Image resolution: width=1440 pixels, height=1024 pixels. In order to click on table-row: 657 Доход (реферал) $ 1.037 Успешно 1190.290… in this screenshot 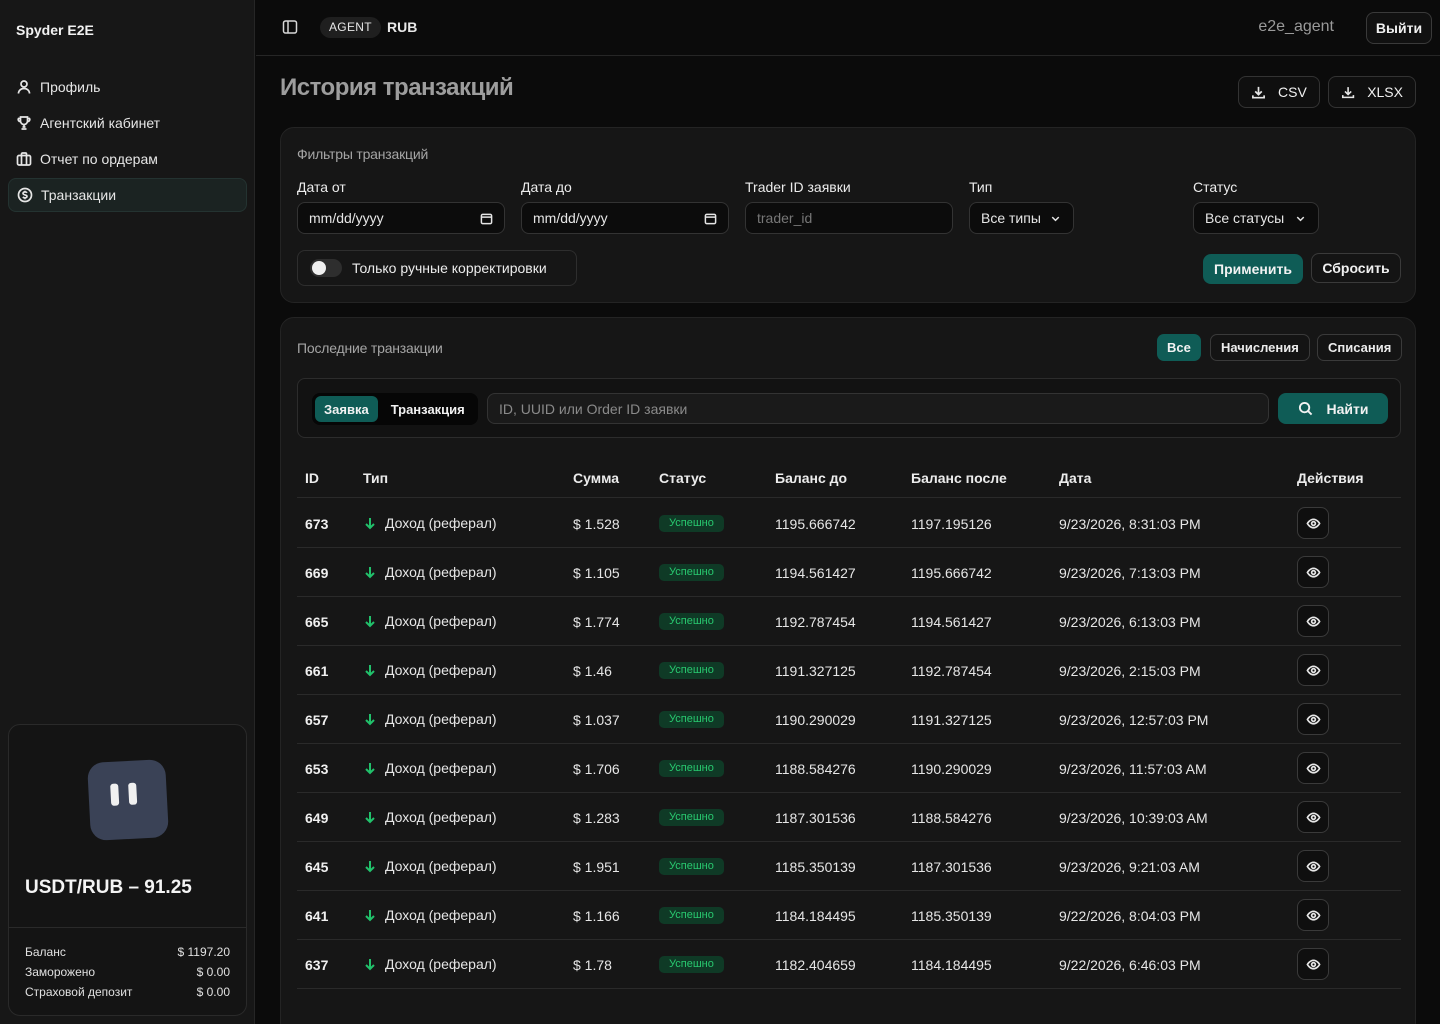, I will do `click(849, 719)`.